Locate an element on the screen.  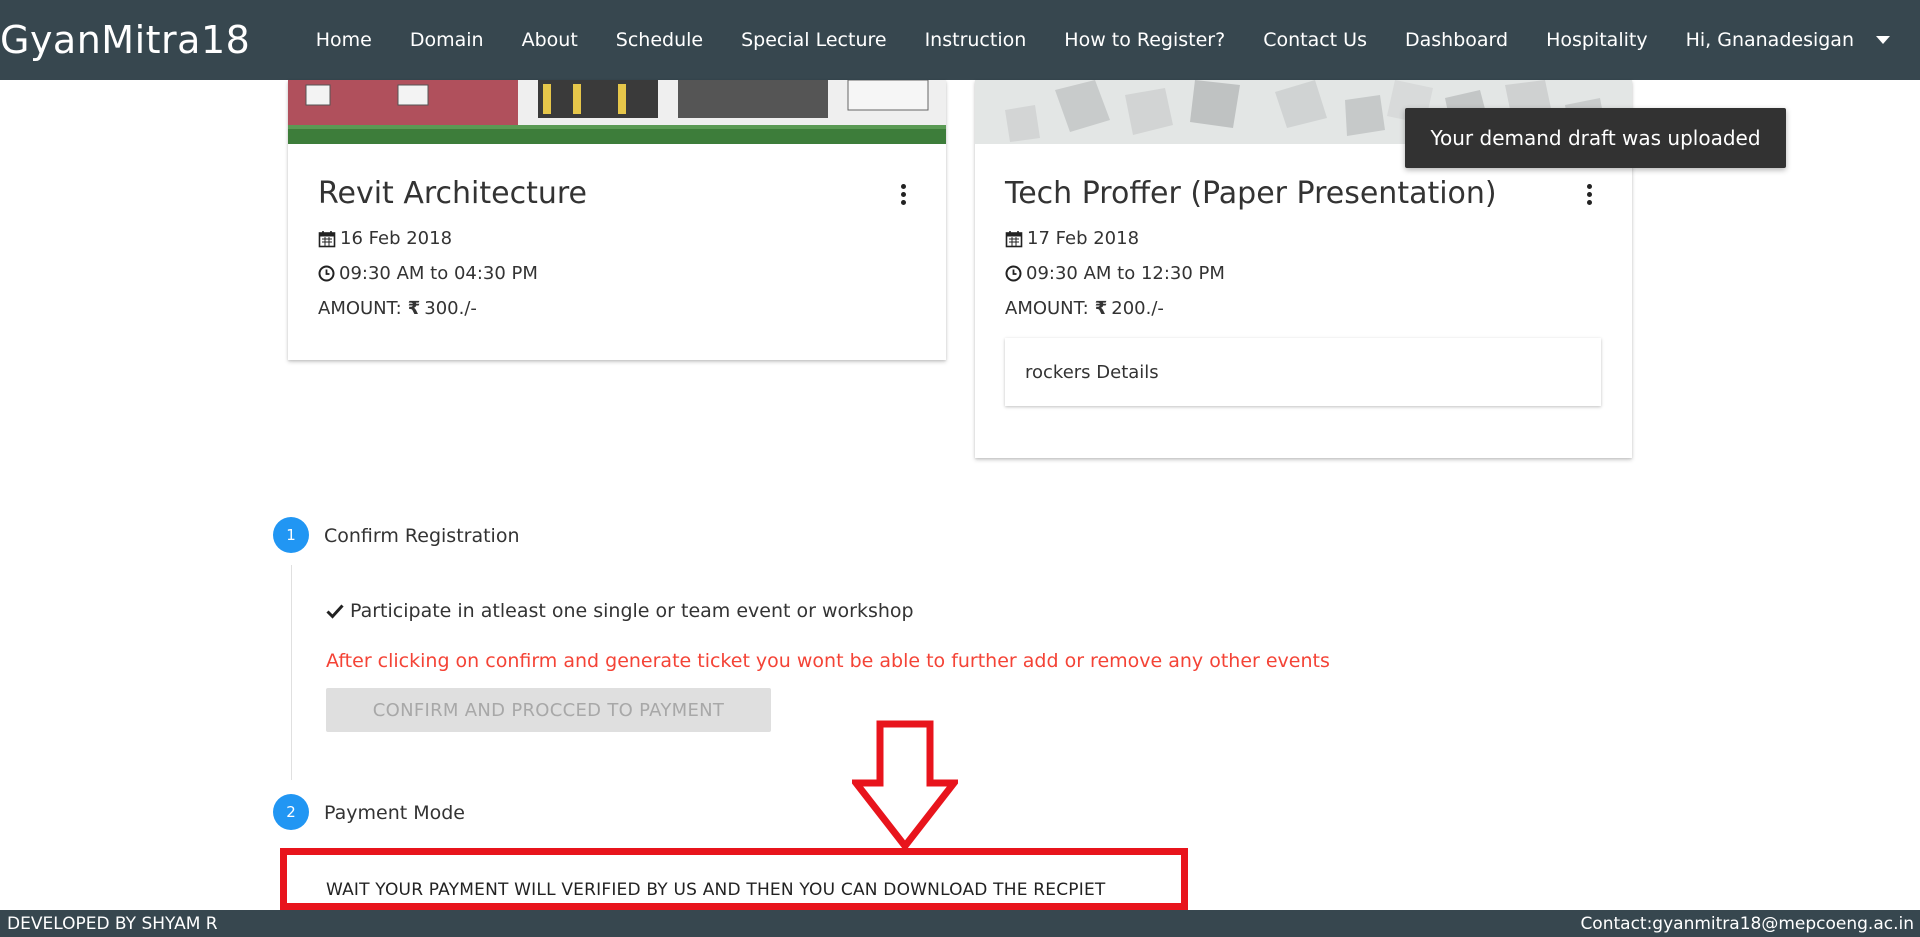
nav-home: Home is located at coordinates (344, 40).